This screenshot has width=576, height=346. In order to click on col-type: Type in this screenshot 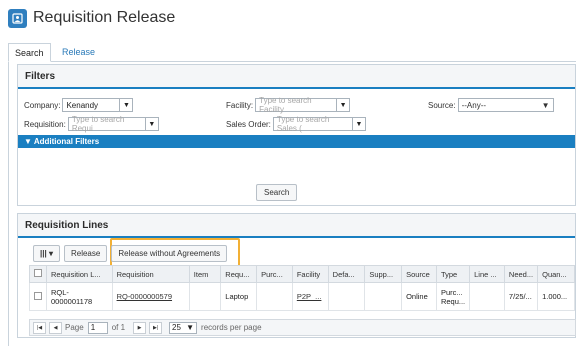, I will do `click(453, 274)`.